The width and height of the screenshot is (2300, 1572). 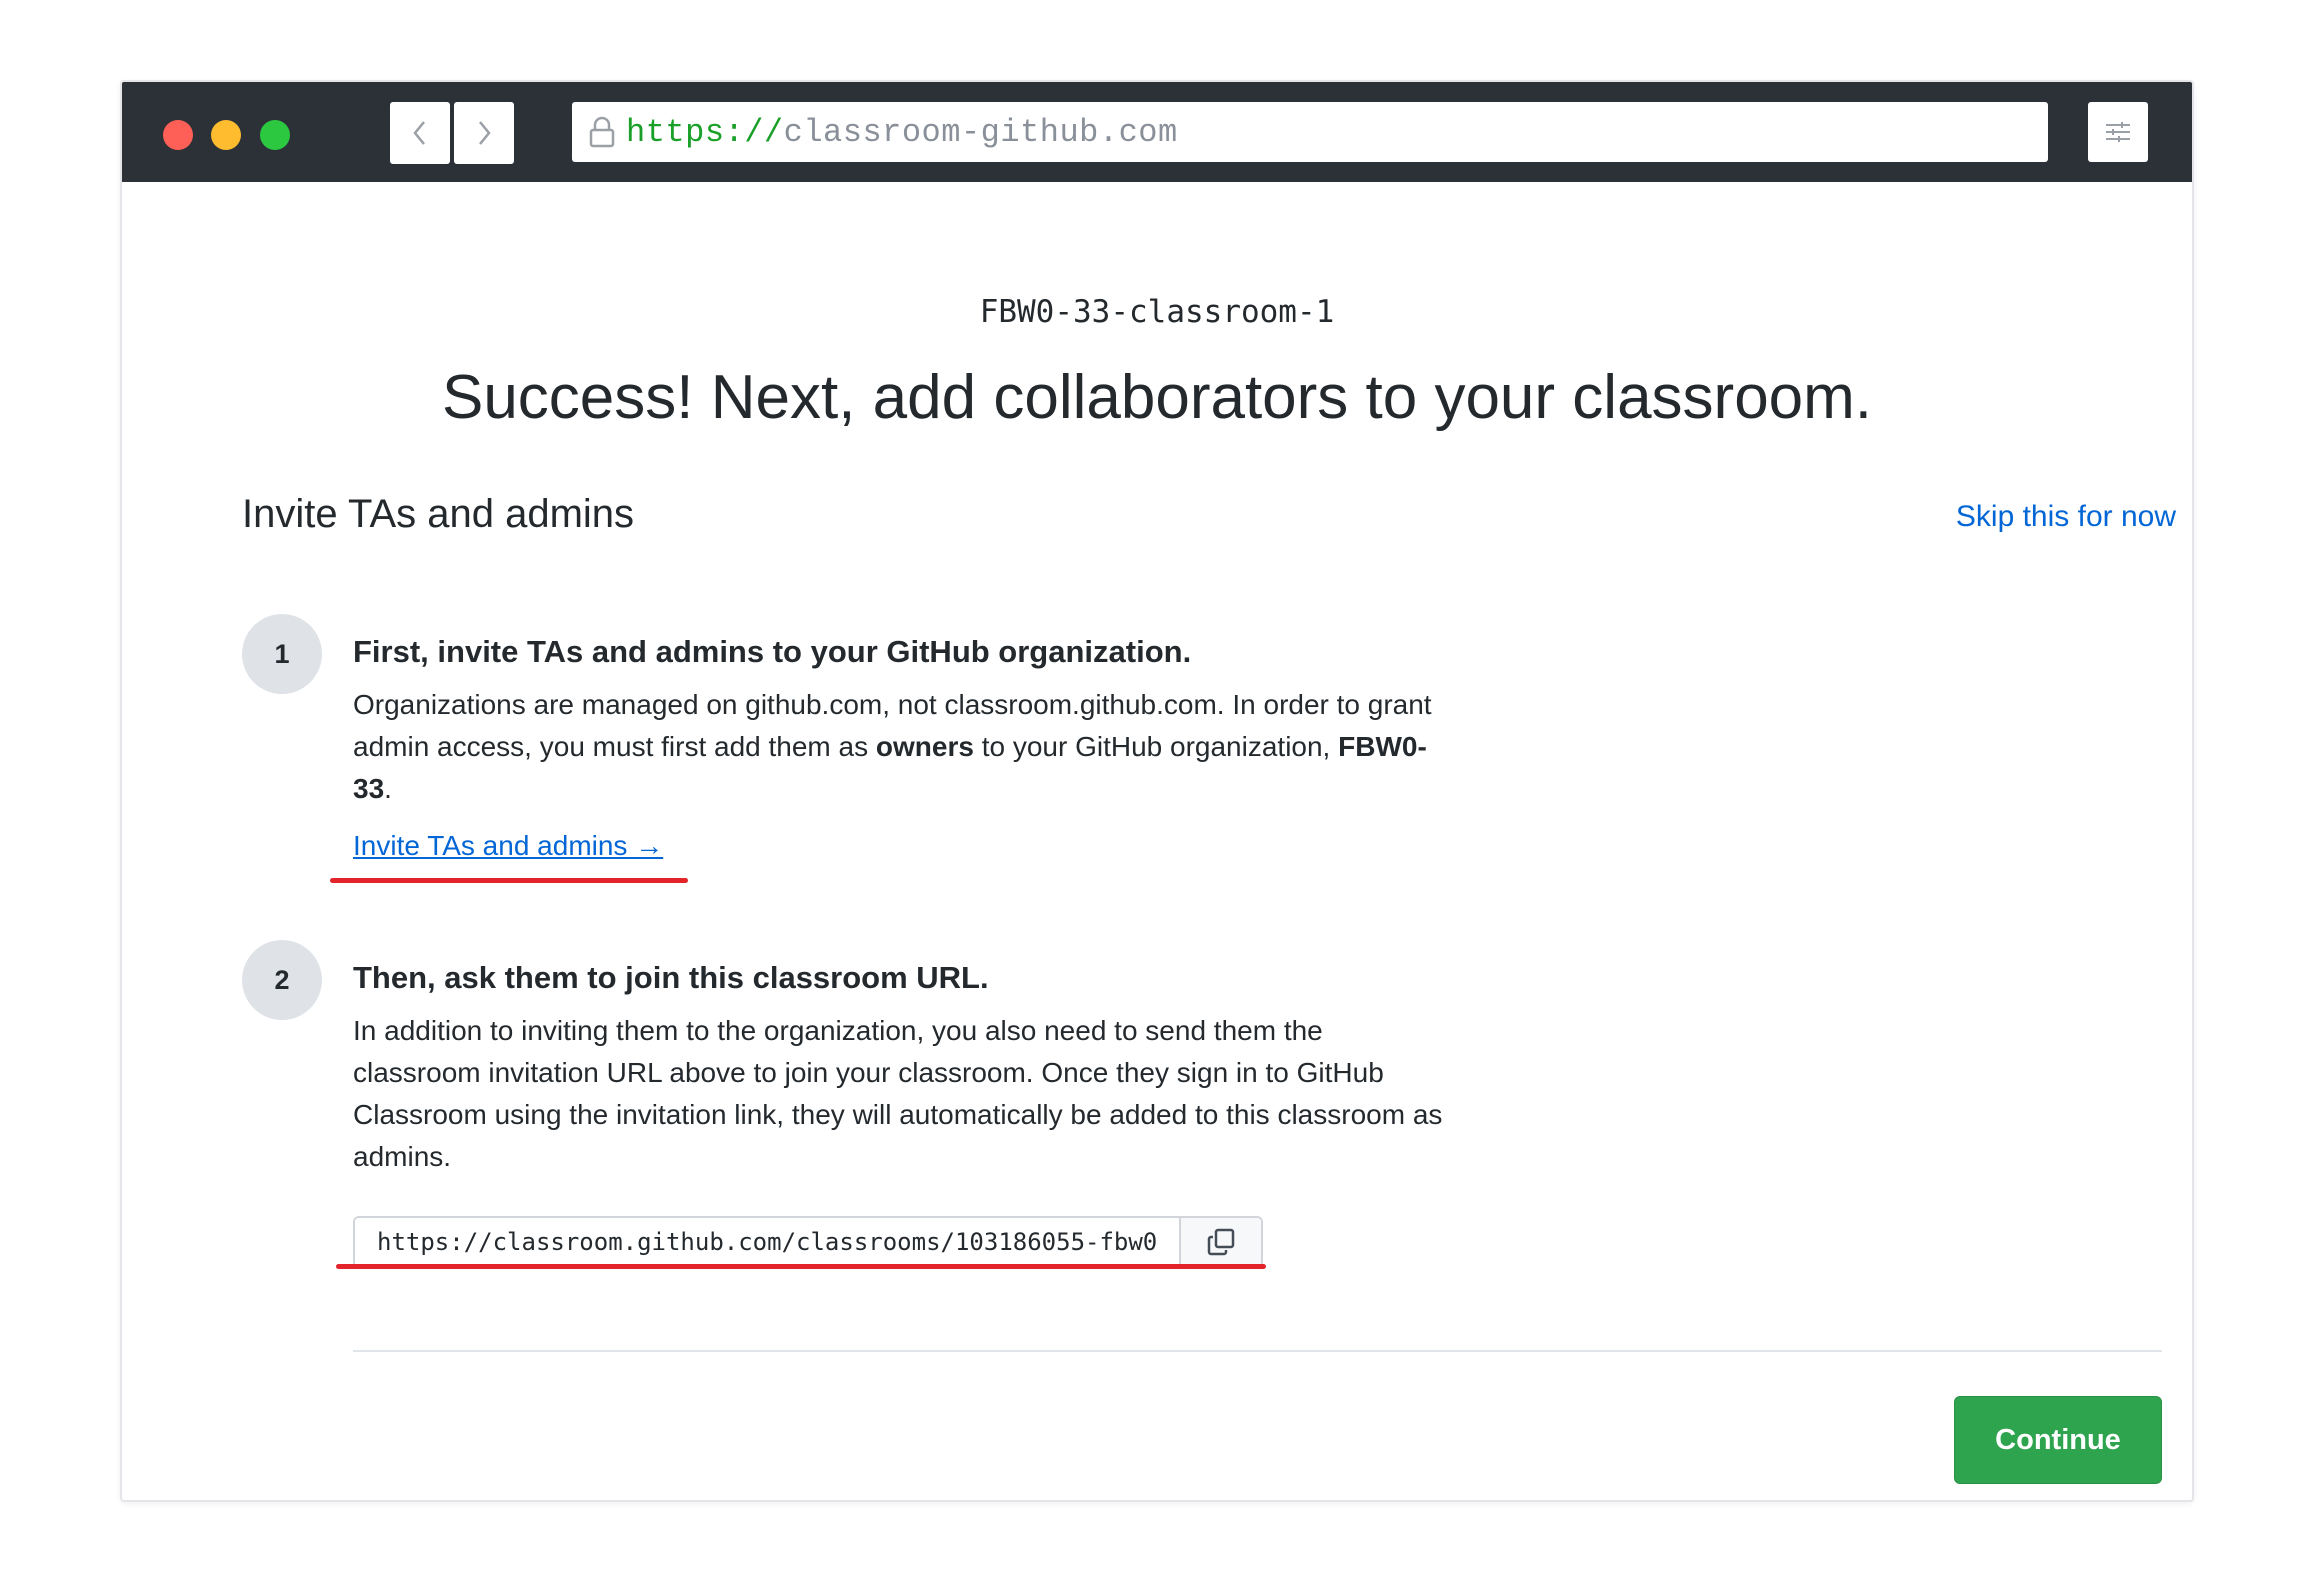 I want to click on invite-tas-link: Invite TAs and admins →, so click(x=508, y=846).